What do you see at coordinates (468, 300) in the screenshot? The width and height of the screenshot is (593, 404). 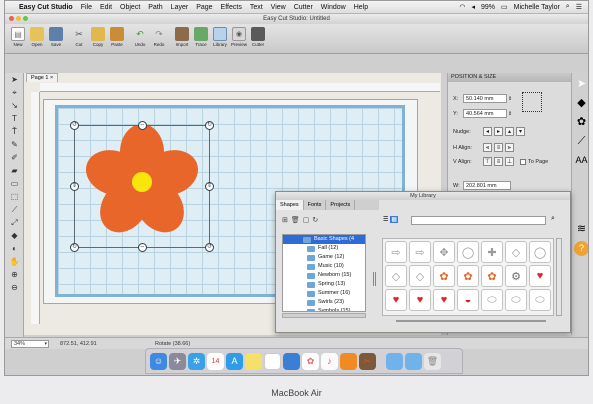 I see `shape-thumbnail: ◒` at bounding box center [468, 300].